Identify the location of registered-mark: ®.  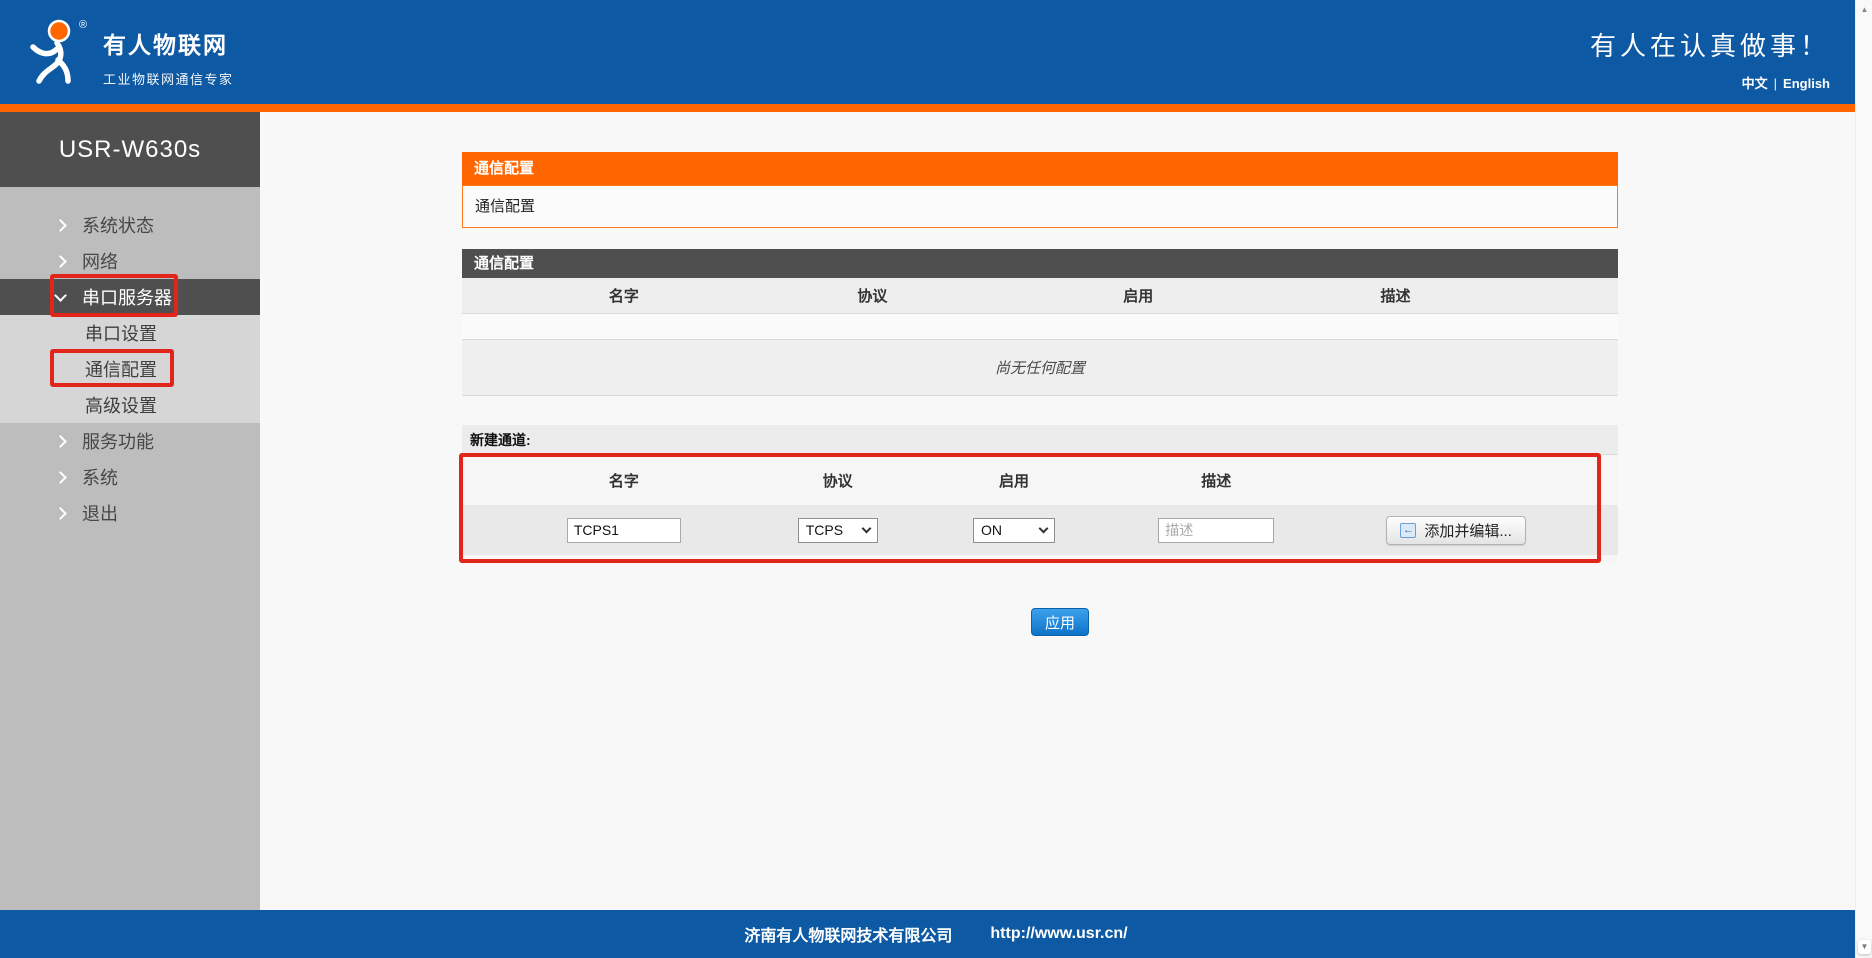
(83, 25).